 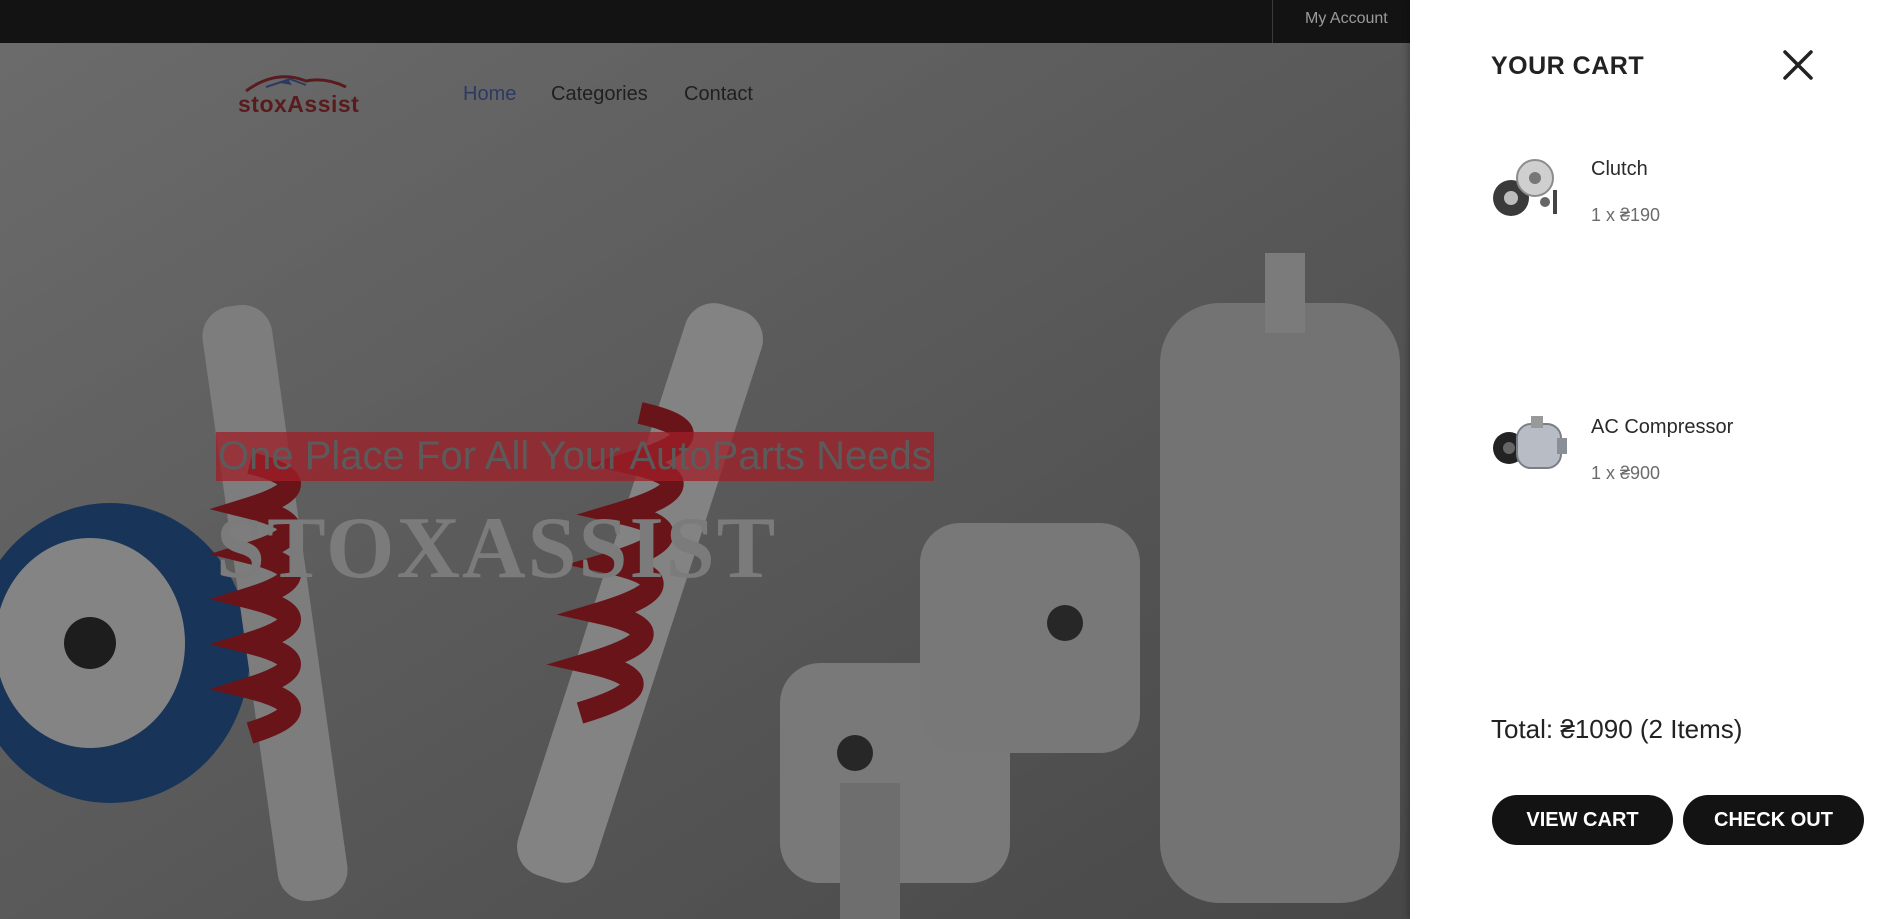 What do you see at coordinates (1617, 729) in the screenshot?
I see `cart-total: Total: ₴1090 (2 Items)` at bounding box center [1617, 729].